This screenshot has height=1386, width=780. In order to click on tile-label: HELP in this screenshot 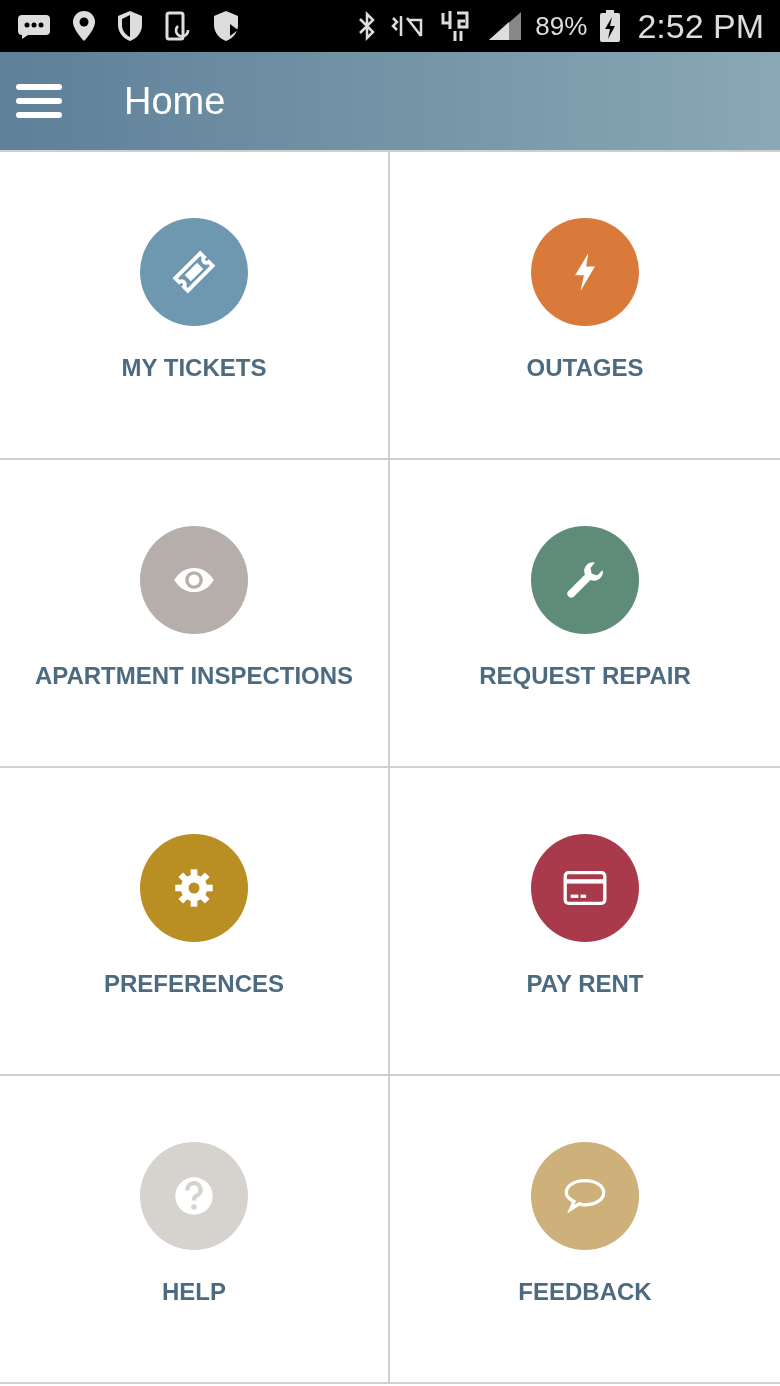, I will do `click(194, 1292)`.